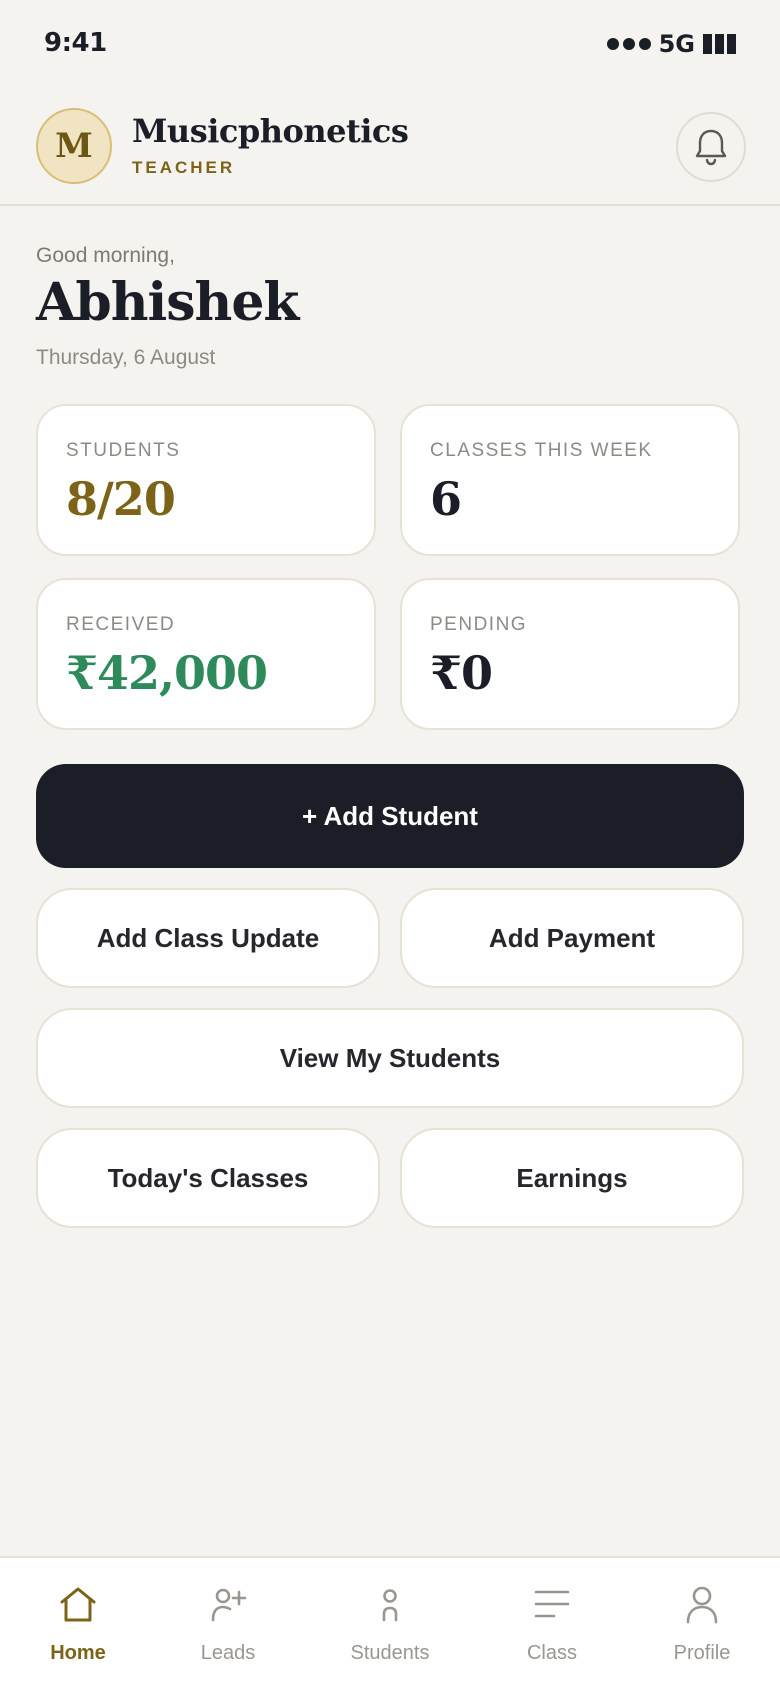 This screenshot has width=780, height=1690. Describe the element at coordinates (628, 44) in the screenshot. I see `signal-icon` at that location.